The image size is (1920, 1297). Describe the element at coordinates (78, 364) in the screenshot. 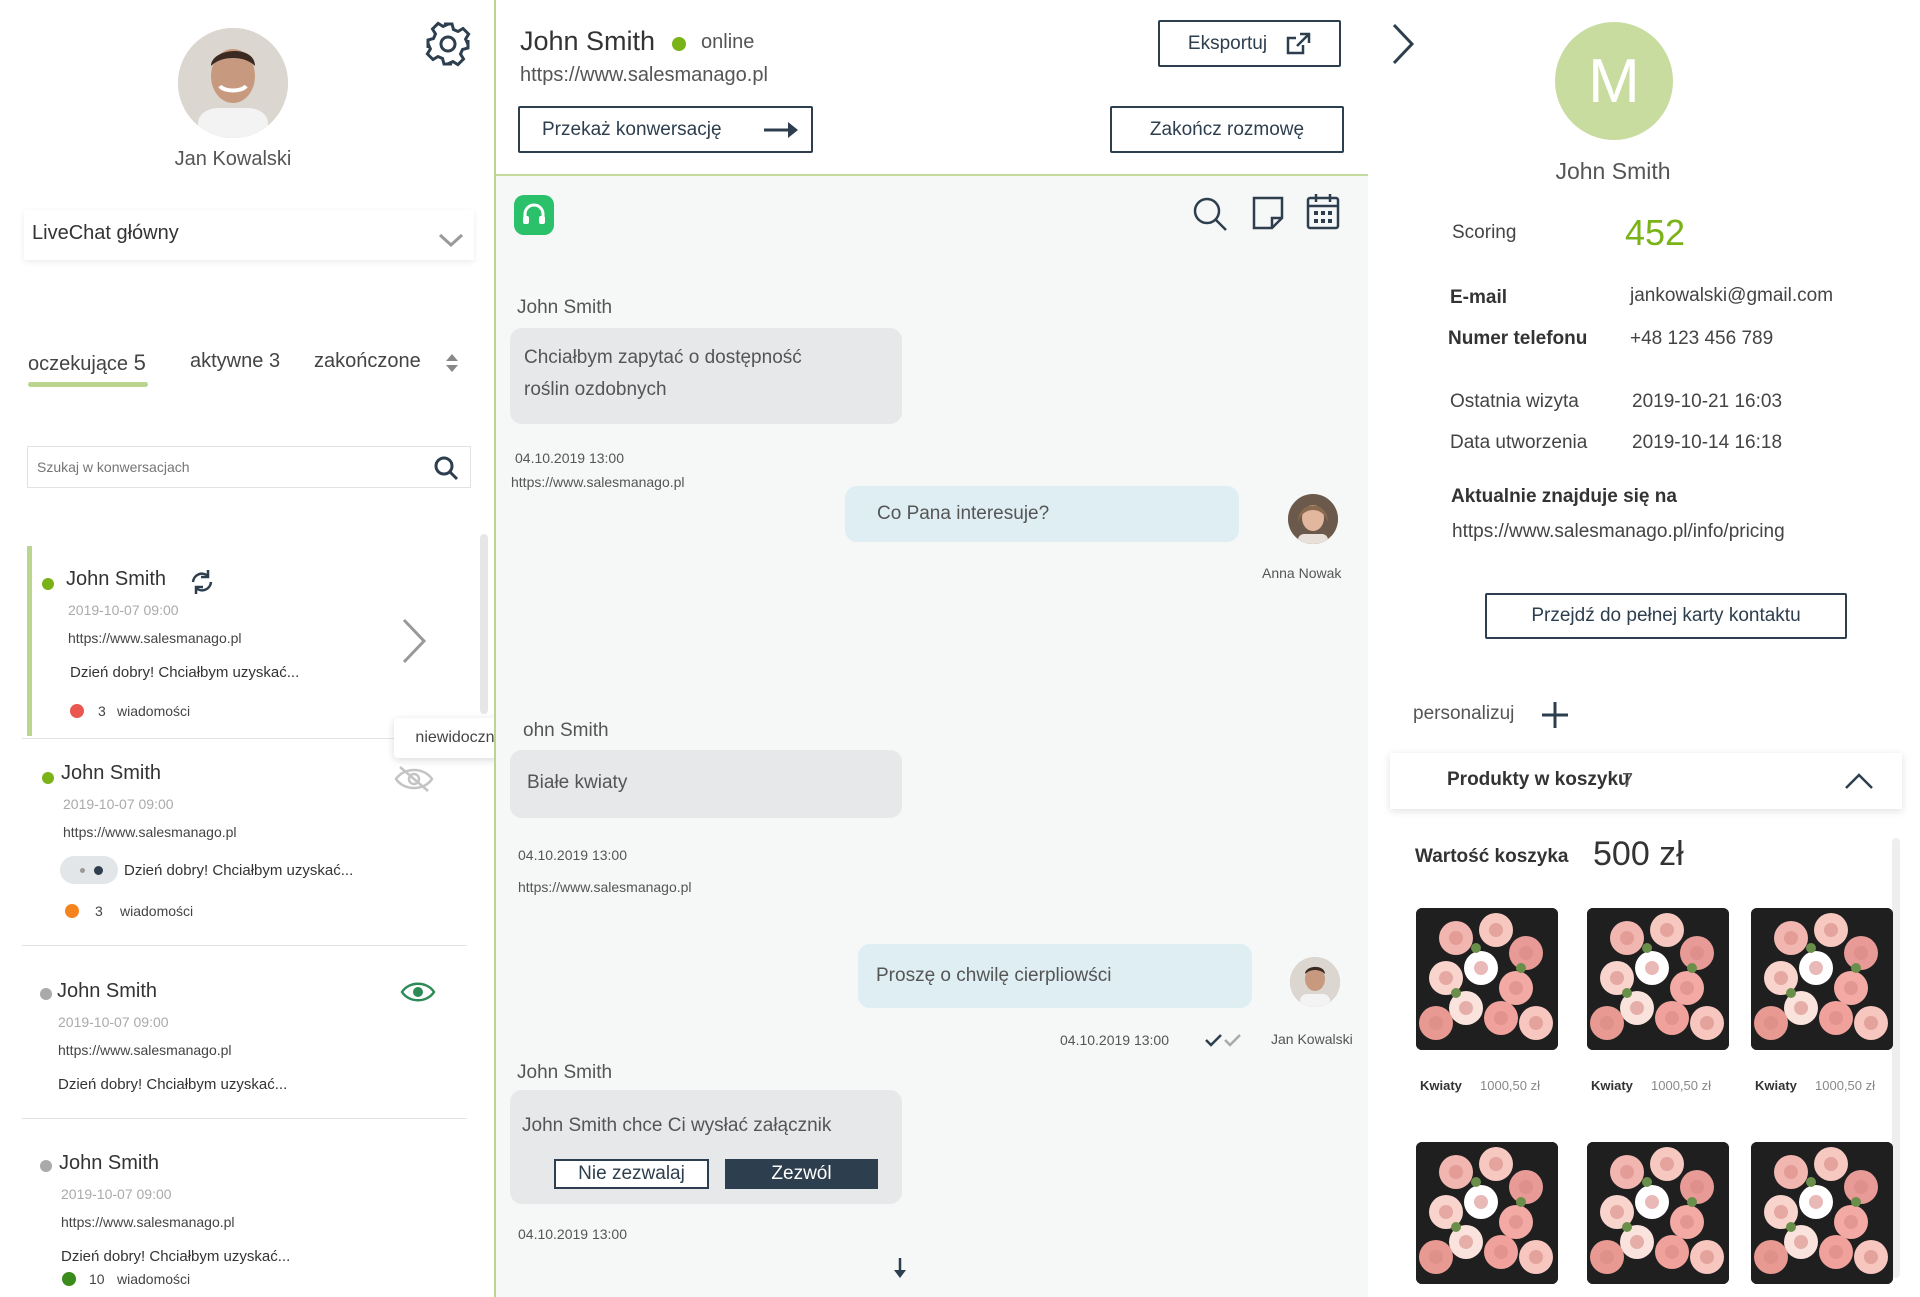

I see `tab-waiting-label: oczekujące` at that location.